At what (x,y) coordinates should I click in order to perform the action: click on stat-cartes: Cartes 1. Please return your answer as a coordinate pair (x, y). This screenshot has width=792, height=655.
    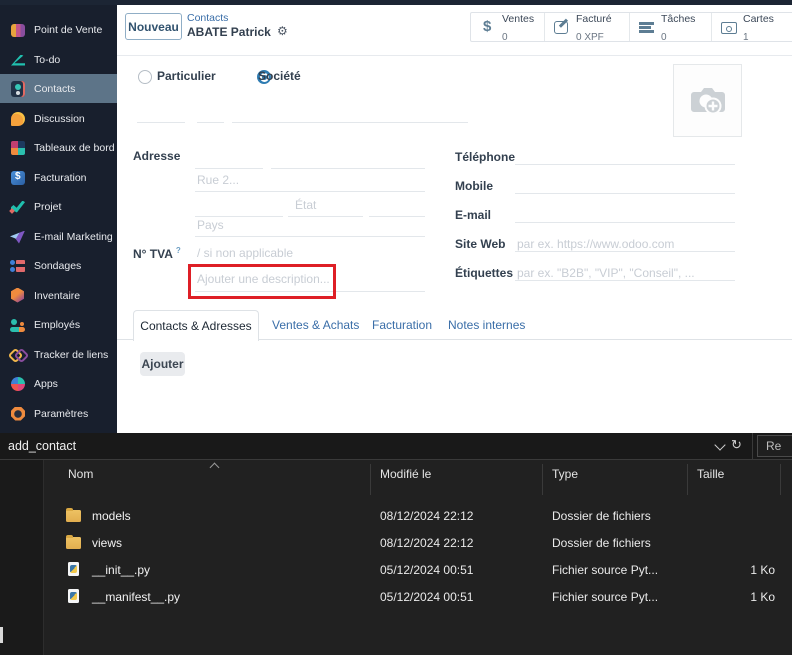
    Looking at the image, I should click on (752, 28).